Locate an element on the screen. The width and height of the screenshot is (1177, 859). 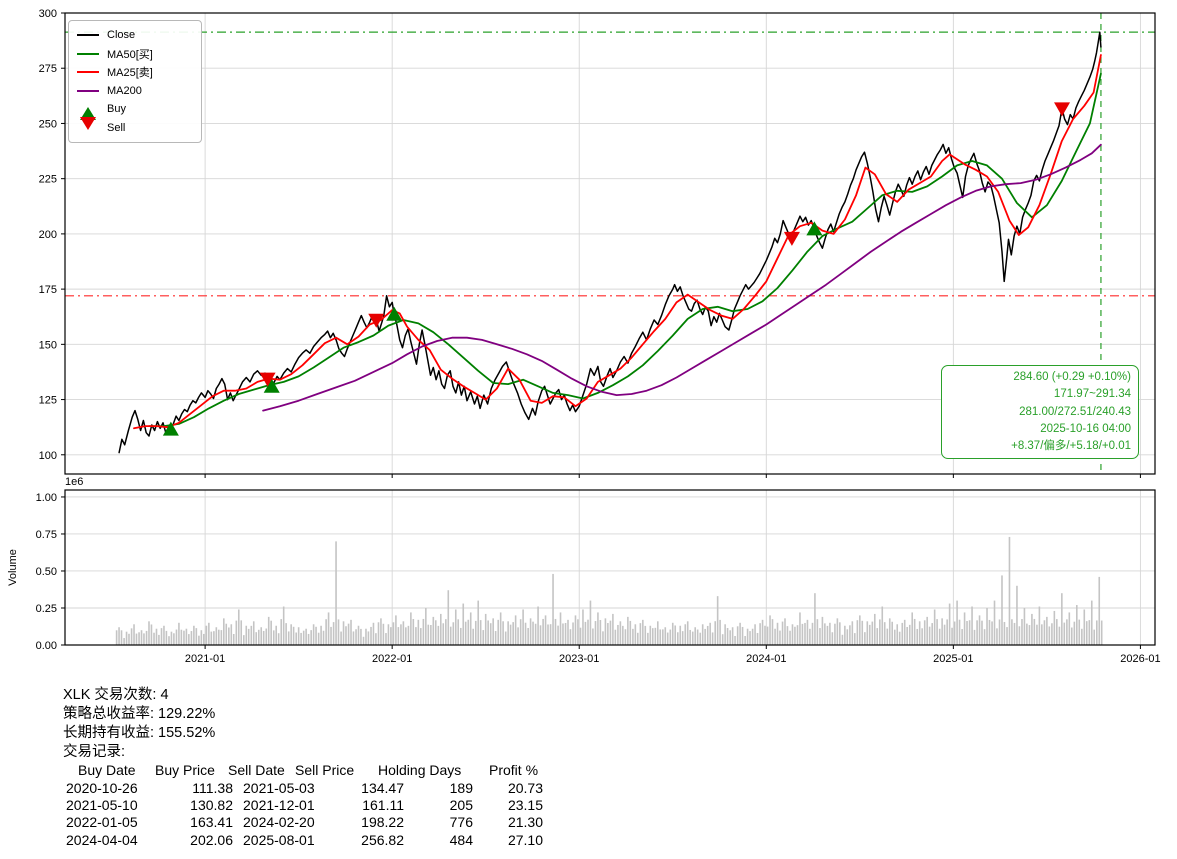
annotation-range-line: 171.97~291.34 is located at coordinates (1092, 394).